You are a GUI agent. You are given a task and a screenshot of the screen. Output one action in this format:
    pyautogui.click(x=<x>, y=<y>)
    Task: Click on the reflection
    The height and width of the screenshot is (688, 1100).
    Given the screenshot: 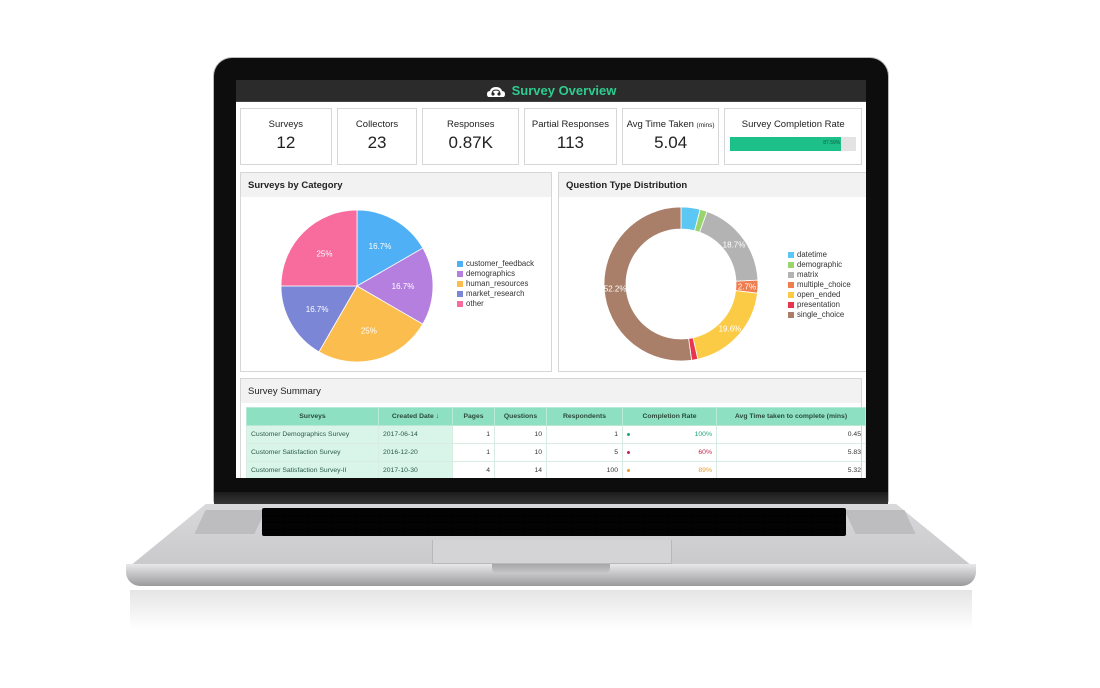 What is the action you would take?
    pyautogui.click(x=551, y=610)
    